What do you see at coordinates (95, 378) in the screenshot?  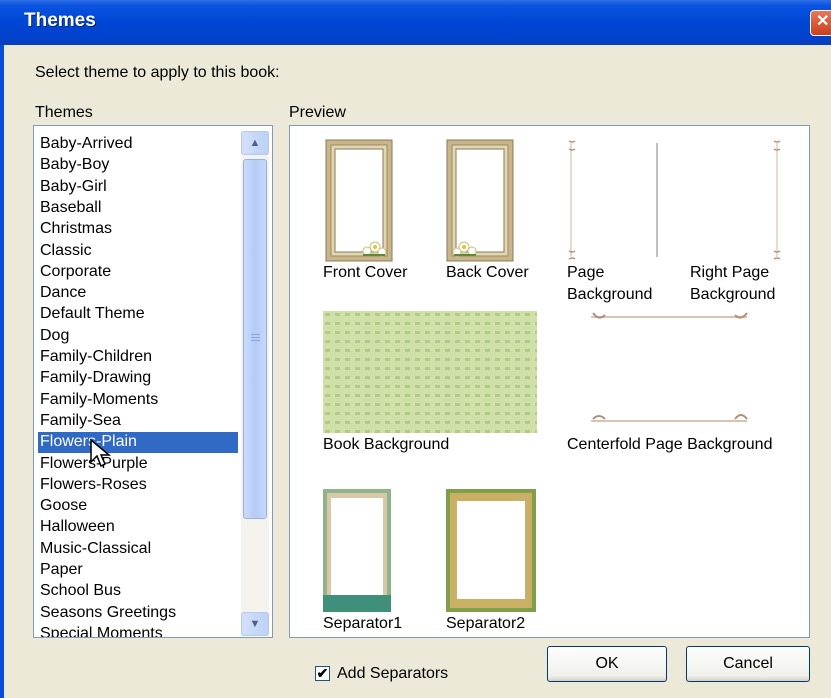 I see `theme-list-item: Family-Drawing` at bounding box center [95, 378].